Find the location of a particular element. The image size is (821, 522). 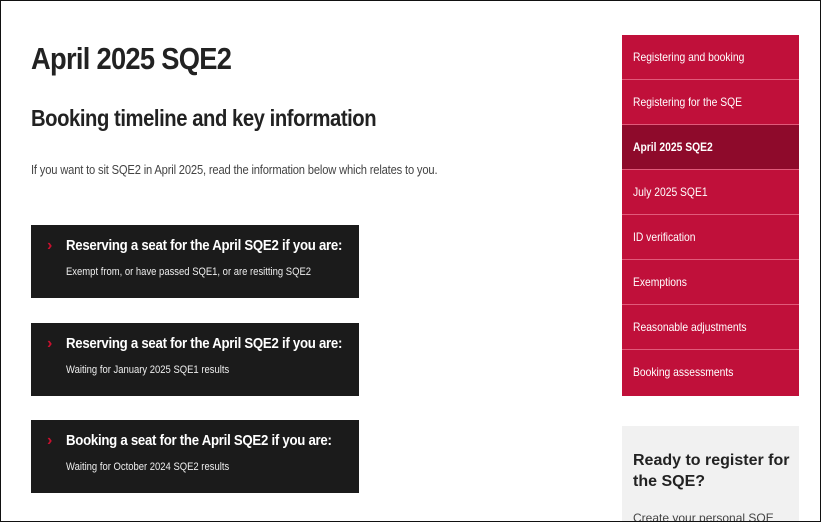

sidebar-item-label: Booking assessments is located at coordinates (683, 372).